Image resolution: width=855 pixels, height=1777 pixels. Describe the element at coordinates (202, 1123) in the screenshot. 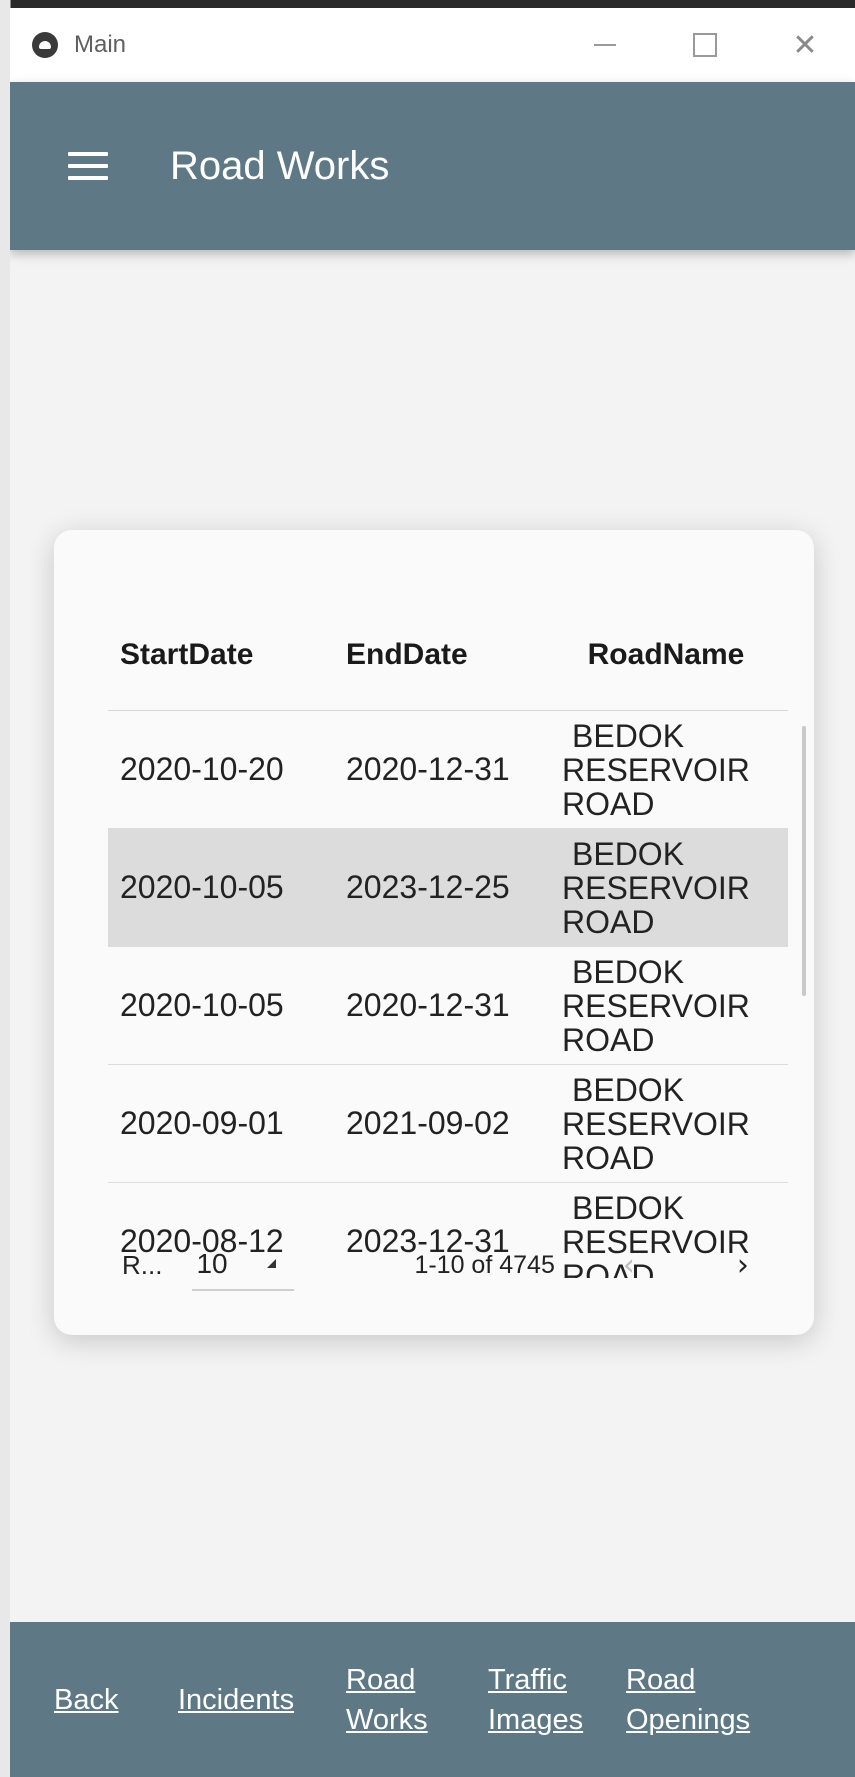

I see `cell-startdate: 2020-09-01` at that location.